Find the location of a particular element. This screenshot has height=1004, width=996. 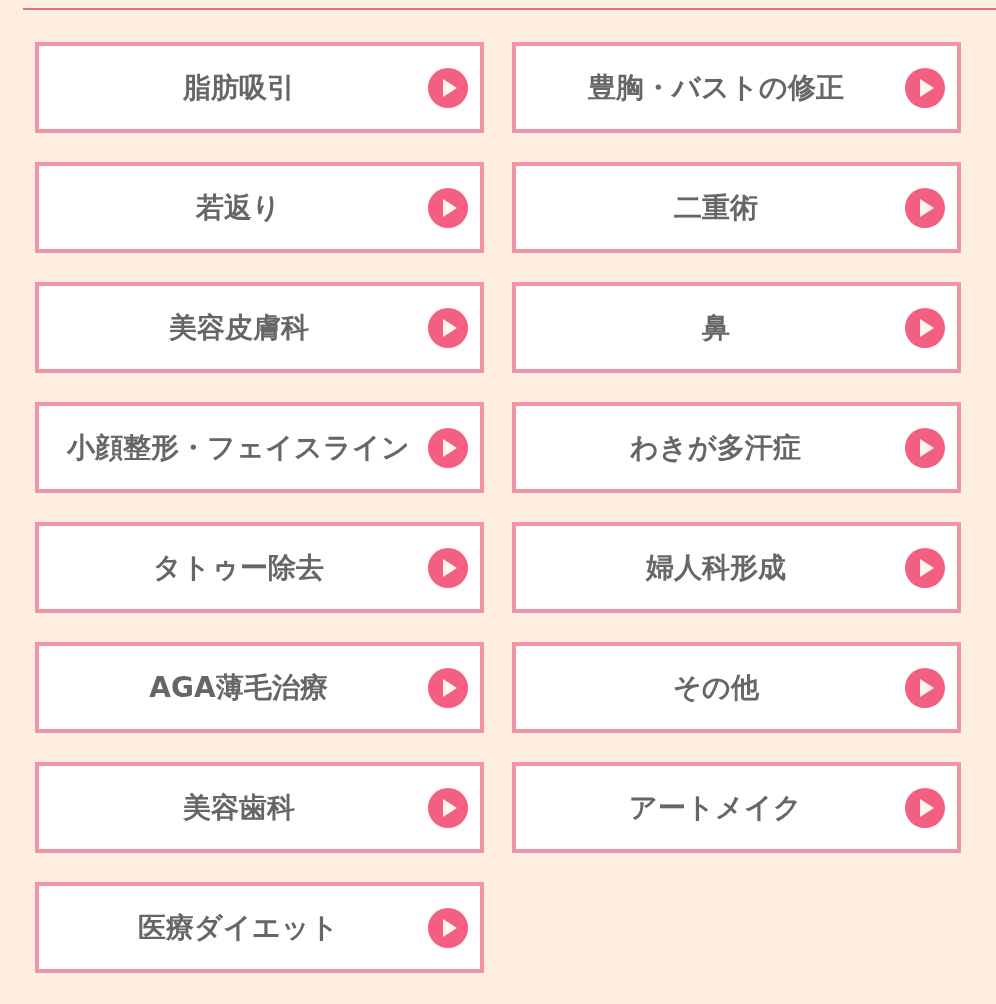

menu-link: 脂肪吸引 is located at coordinates (259, 87).